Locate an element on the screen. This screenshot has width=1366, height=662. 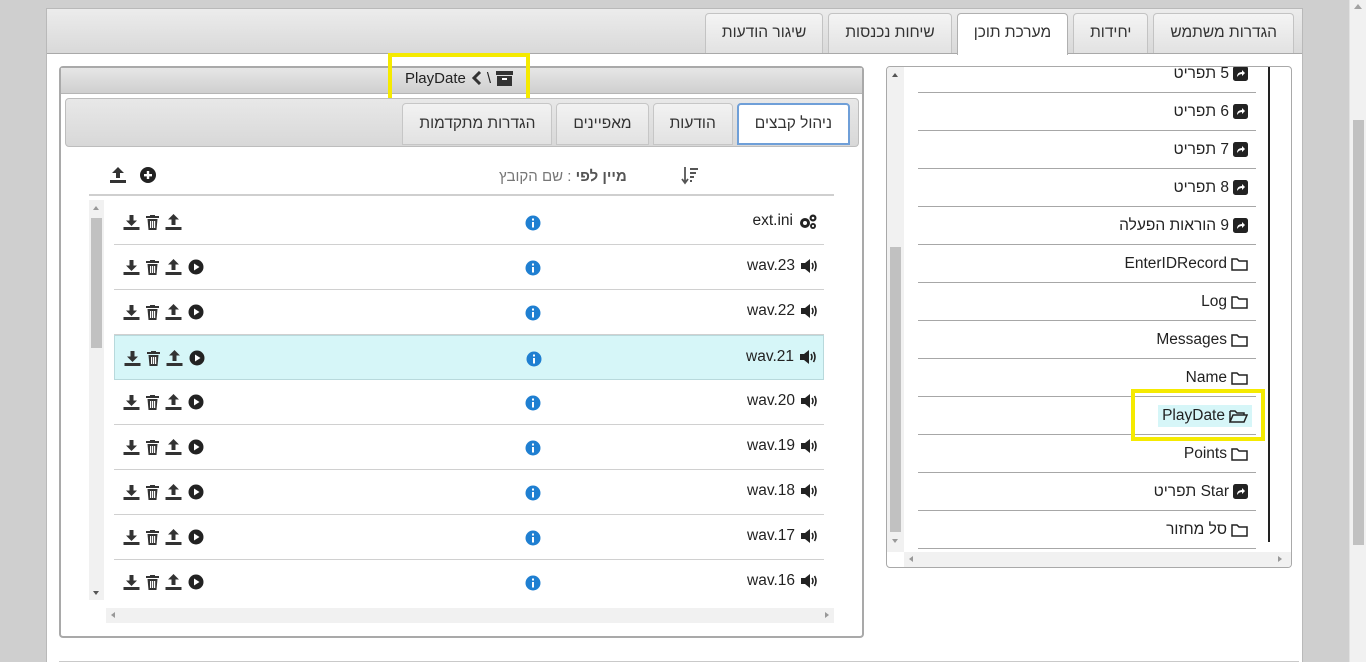
file-row: wav.16 is located at coordinates (469, 580).